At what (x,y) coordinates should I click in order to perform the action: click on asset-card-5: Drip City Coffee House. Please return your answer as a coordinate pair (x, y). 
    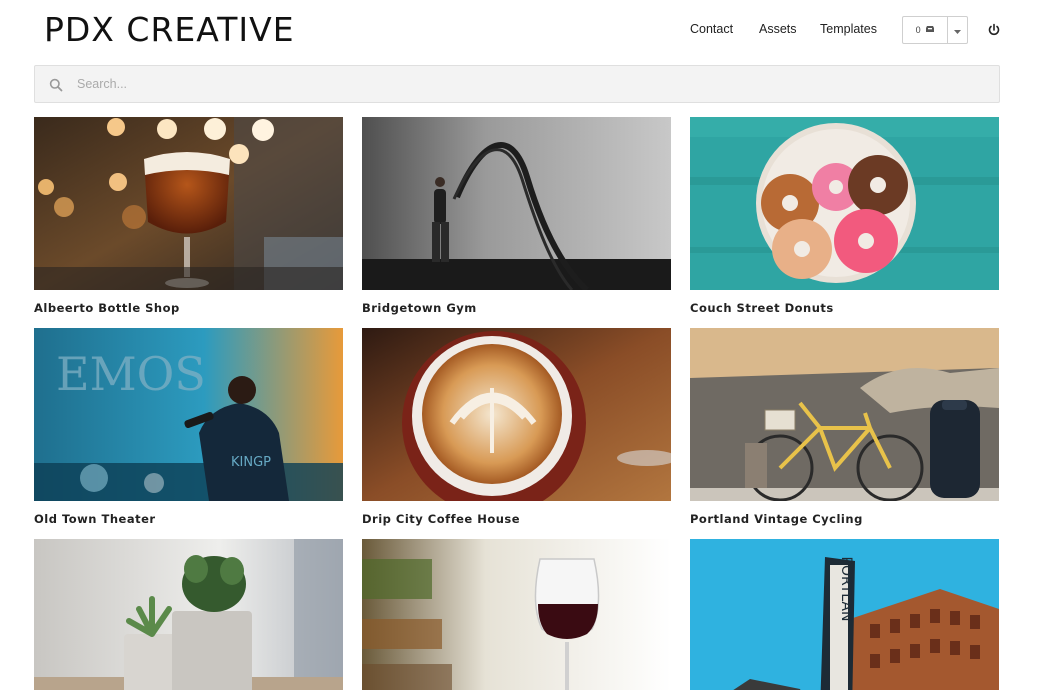
    Looking at the image, I should click on (516, 427).